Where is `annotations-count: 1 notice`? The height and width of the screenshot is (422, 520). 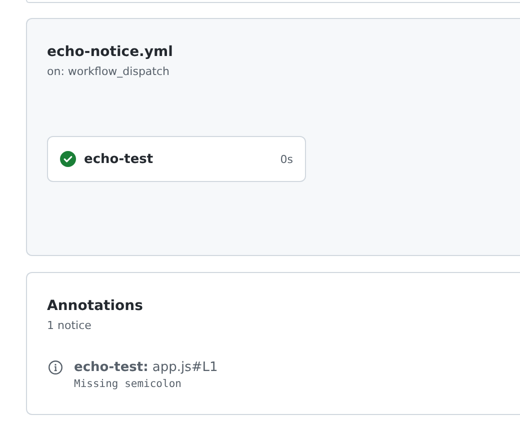 annotations-count: 1 notice is located at coordinates (69, 326).